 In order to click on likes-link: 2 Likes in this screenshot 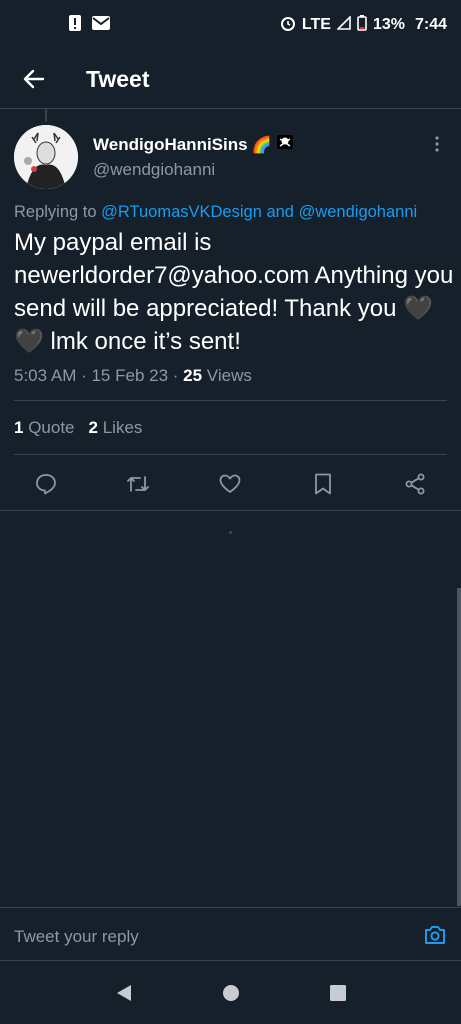, I will do `click(116, 428)`.